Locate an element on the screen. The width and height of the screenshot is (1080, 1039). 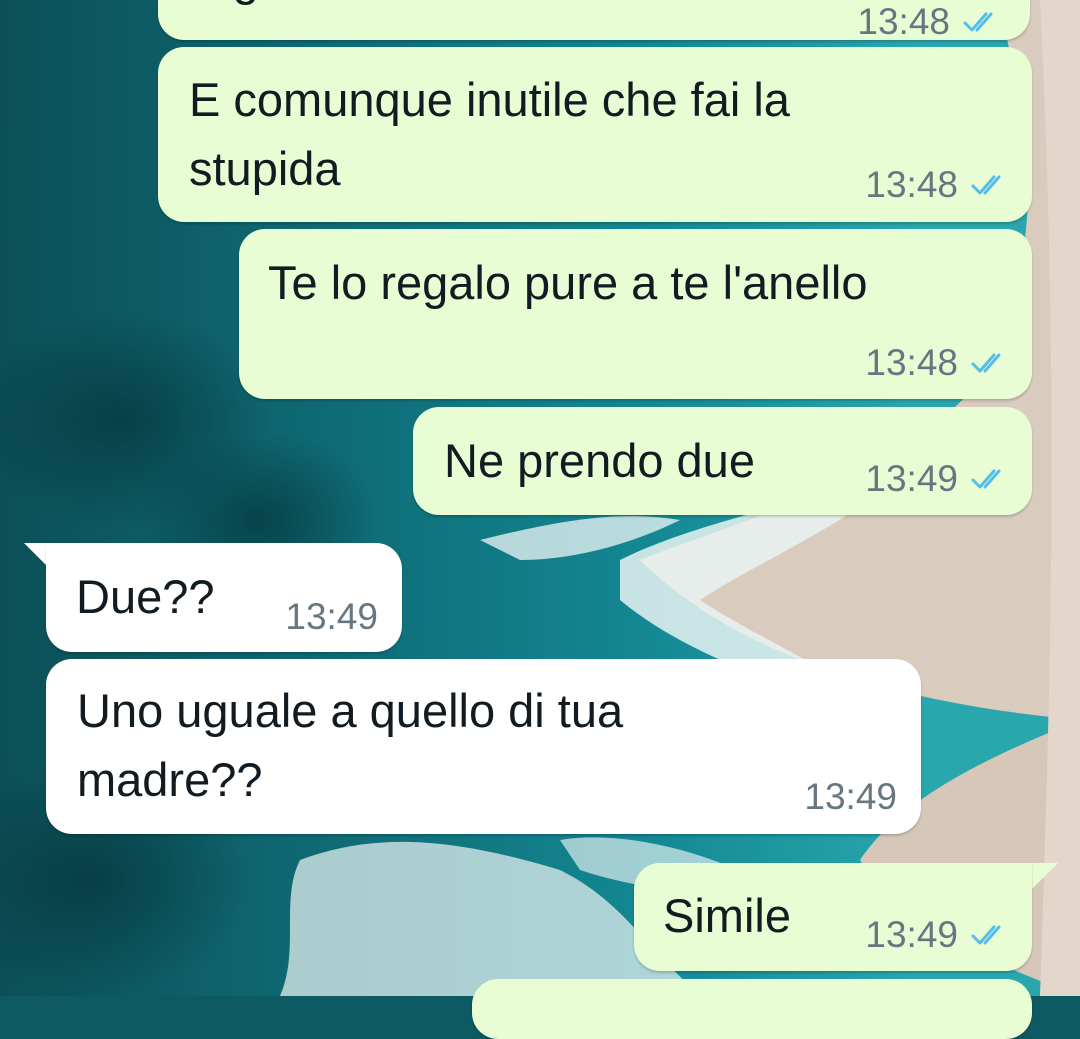
bubble-tail is located at coordinates (1043, 878).